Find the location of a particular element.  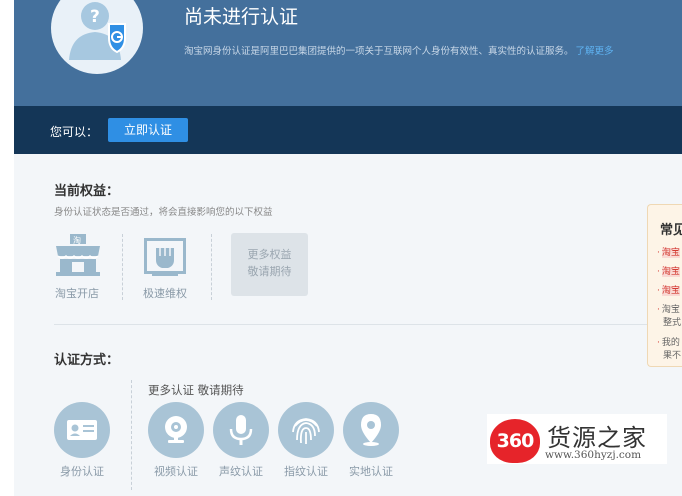

action-bar: 您可以： 立即认证 is located at coordinates (348, 130).